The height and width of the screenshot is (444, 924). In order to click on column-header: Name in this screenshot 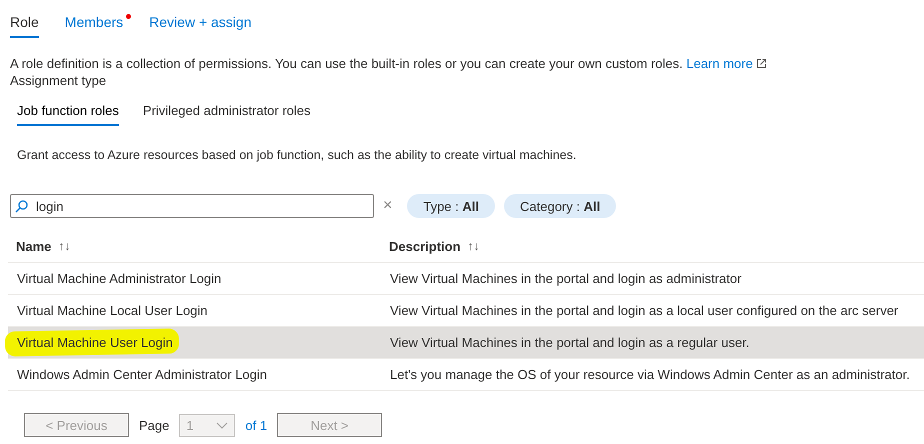, I will do `click(34, 246)`.